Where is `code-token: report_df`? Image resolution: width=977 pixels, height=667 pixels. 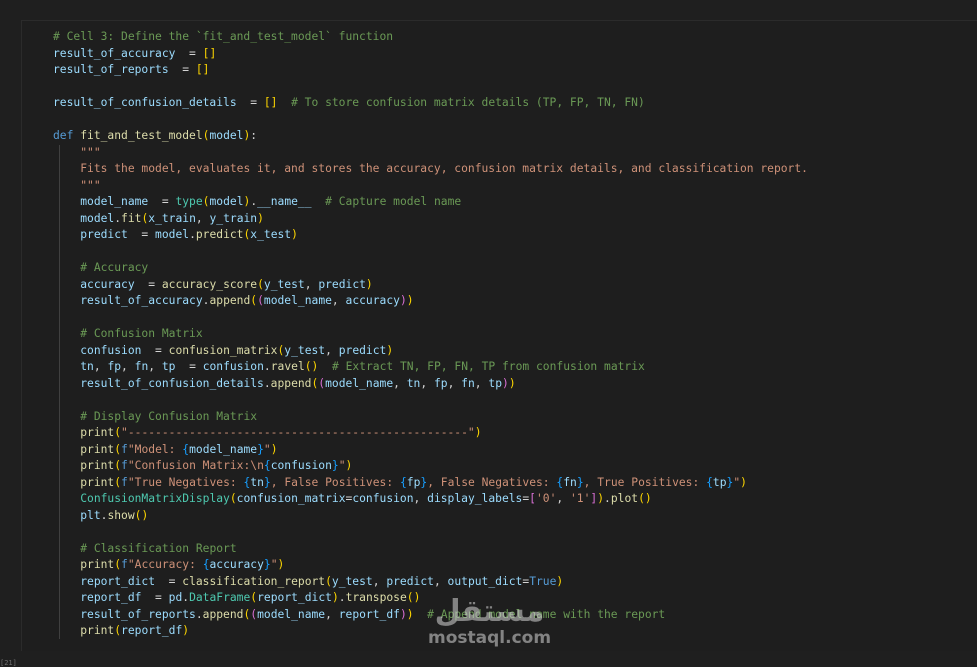 code-token: report_df is located at coordinates (111, 597).